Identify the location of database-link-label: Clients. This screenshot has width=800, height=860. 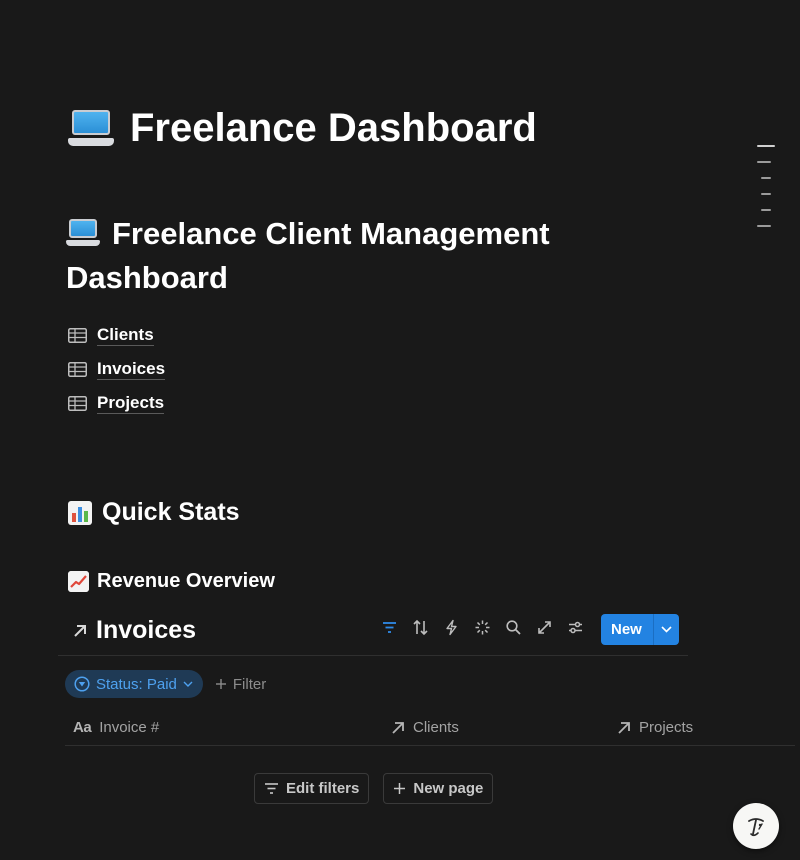
(125, 335).